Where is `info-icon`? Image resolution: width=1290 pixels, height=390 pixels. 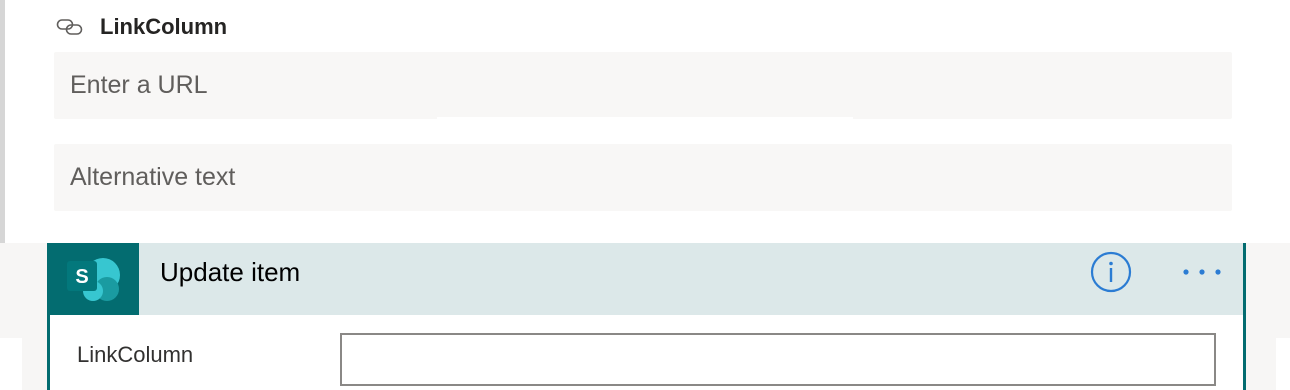 info-icon is located at coordinates (1111, 272).